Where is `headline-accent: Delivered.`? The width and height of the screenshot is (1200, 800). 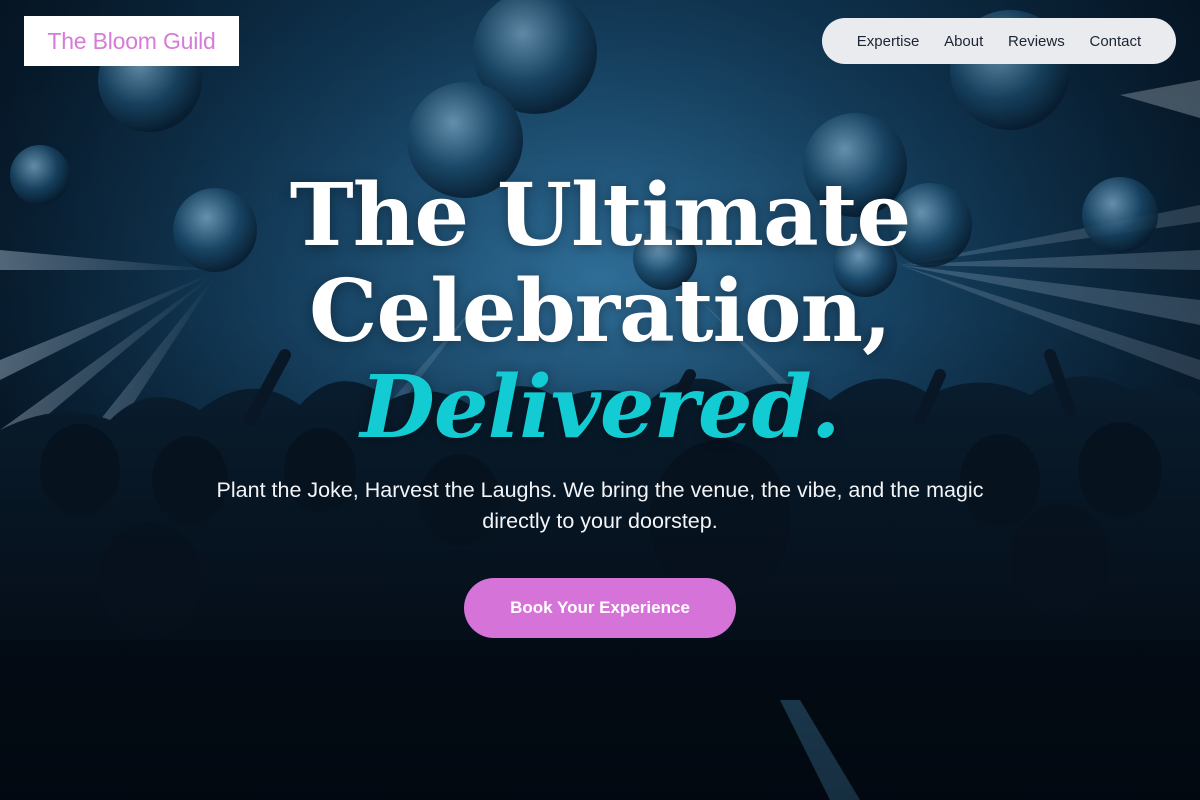 headline-accent: Delivered. is located at coordinates (600, 407).